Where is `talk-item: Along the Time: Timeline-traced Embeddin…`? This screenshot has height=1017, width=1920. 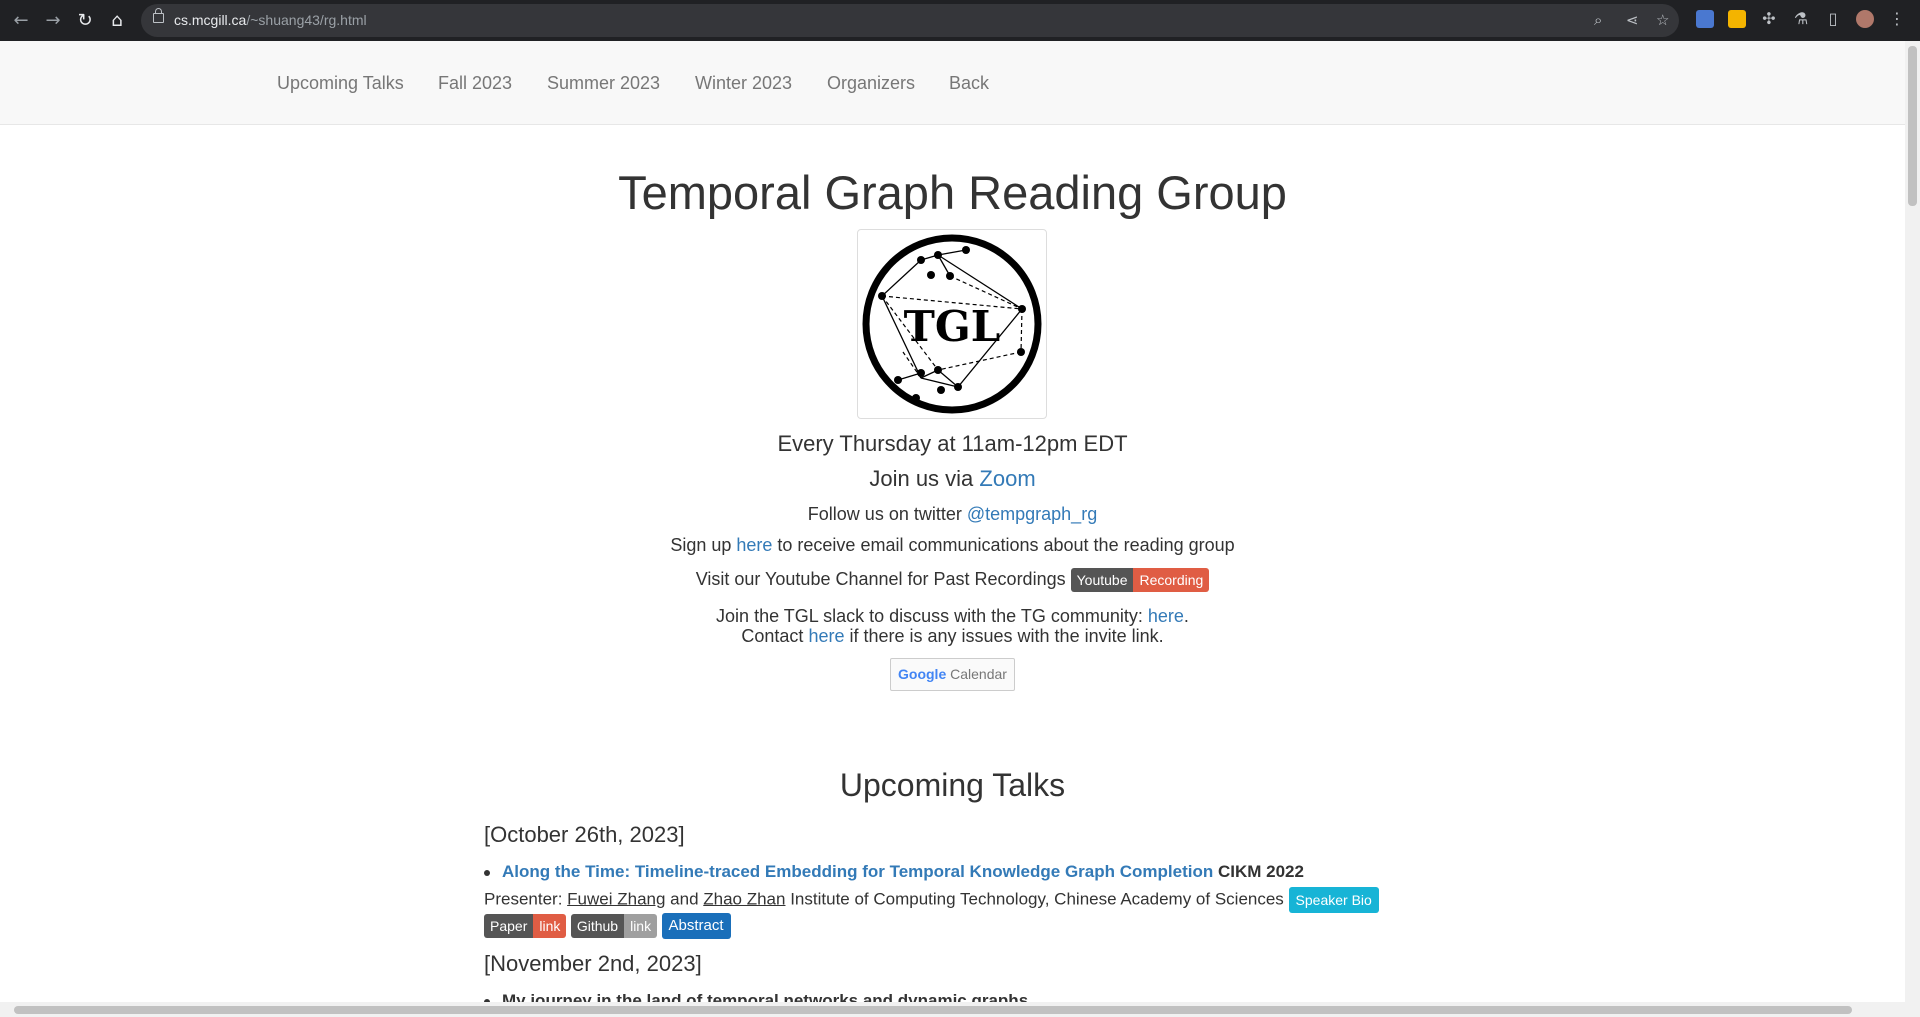 talk-item: Along the Time: Timeline-traced Embeddin… is located at coordinates (894, 872).